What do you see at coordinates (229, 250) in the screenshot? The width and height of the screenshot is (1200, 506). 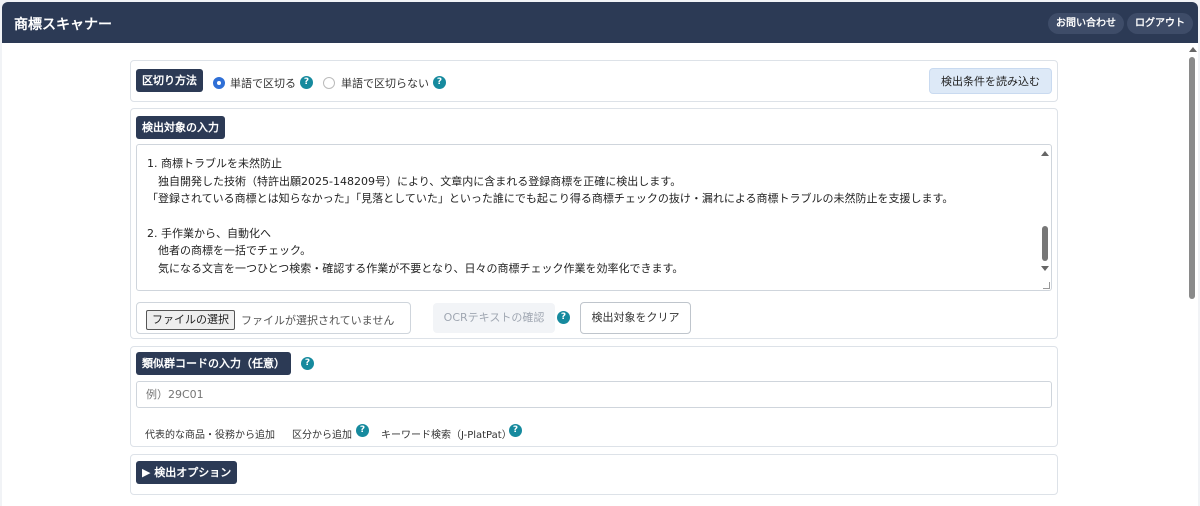 I see `textarea-line: 他者の商標を一括でチェック。` at bounding box center [229, 250].